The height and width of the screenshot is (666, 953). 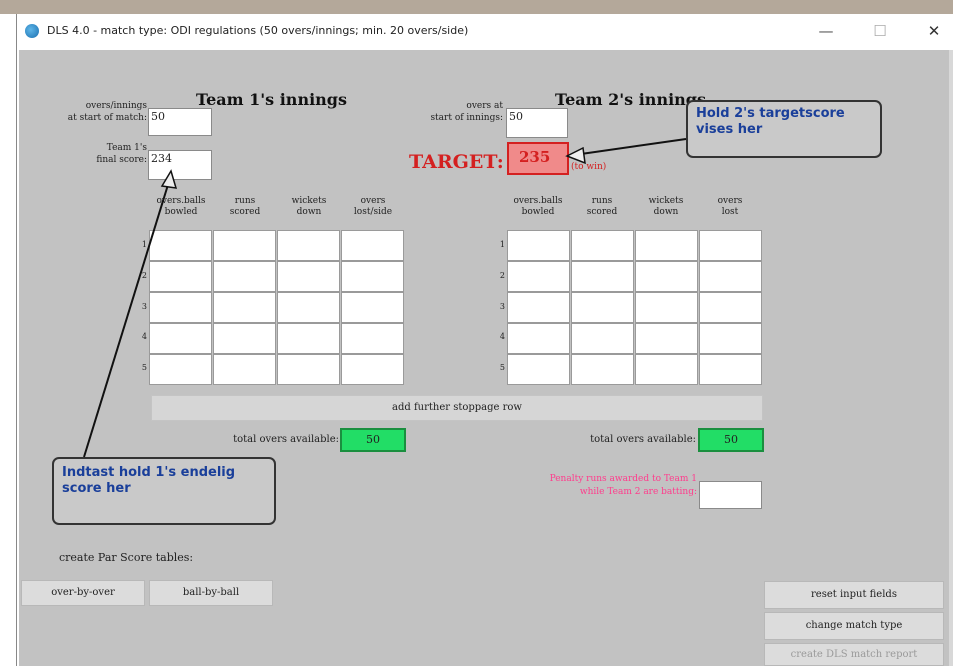 What do you see at coordinates (626, 147) in the screenshot?
I see `target-arrow-line` at bounding box center [626, 147].